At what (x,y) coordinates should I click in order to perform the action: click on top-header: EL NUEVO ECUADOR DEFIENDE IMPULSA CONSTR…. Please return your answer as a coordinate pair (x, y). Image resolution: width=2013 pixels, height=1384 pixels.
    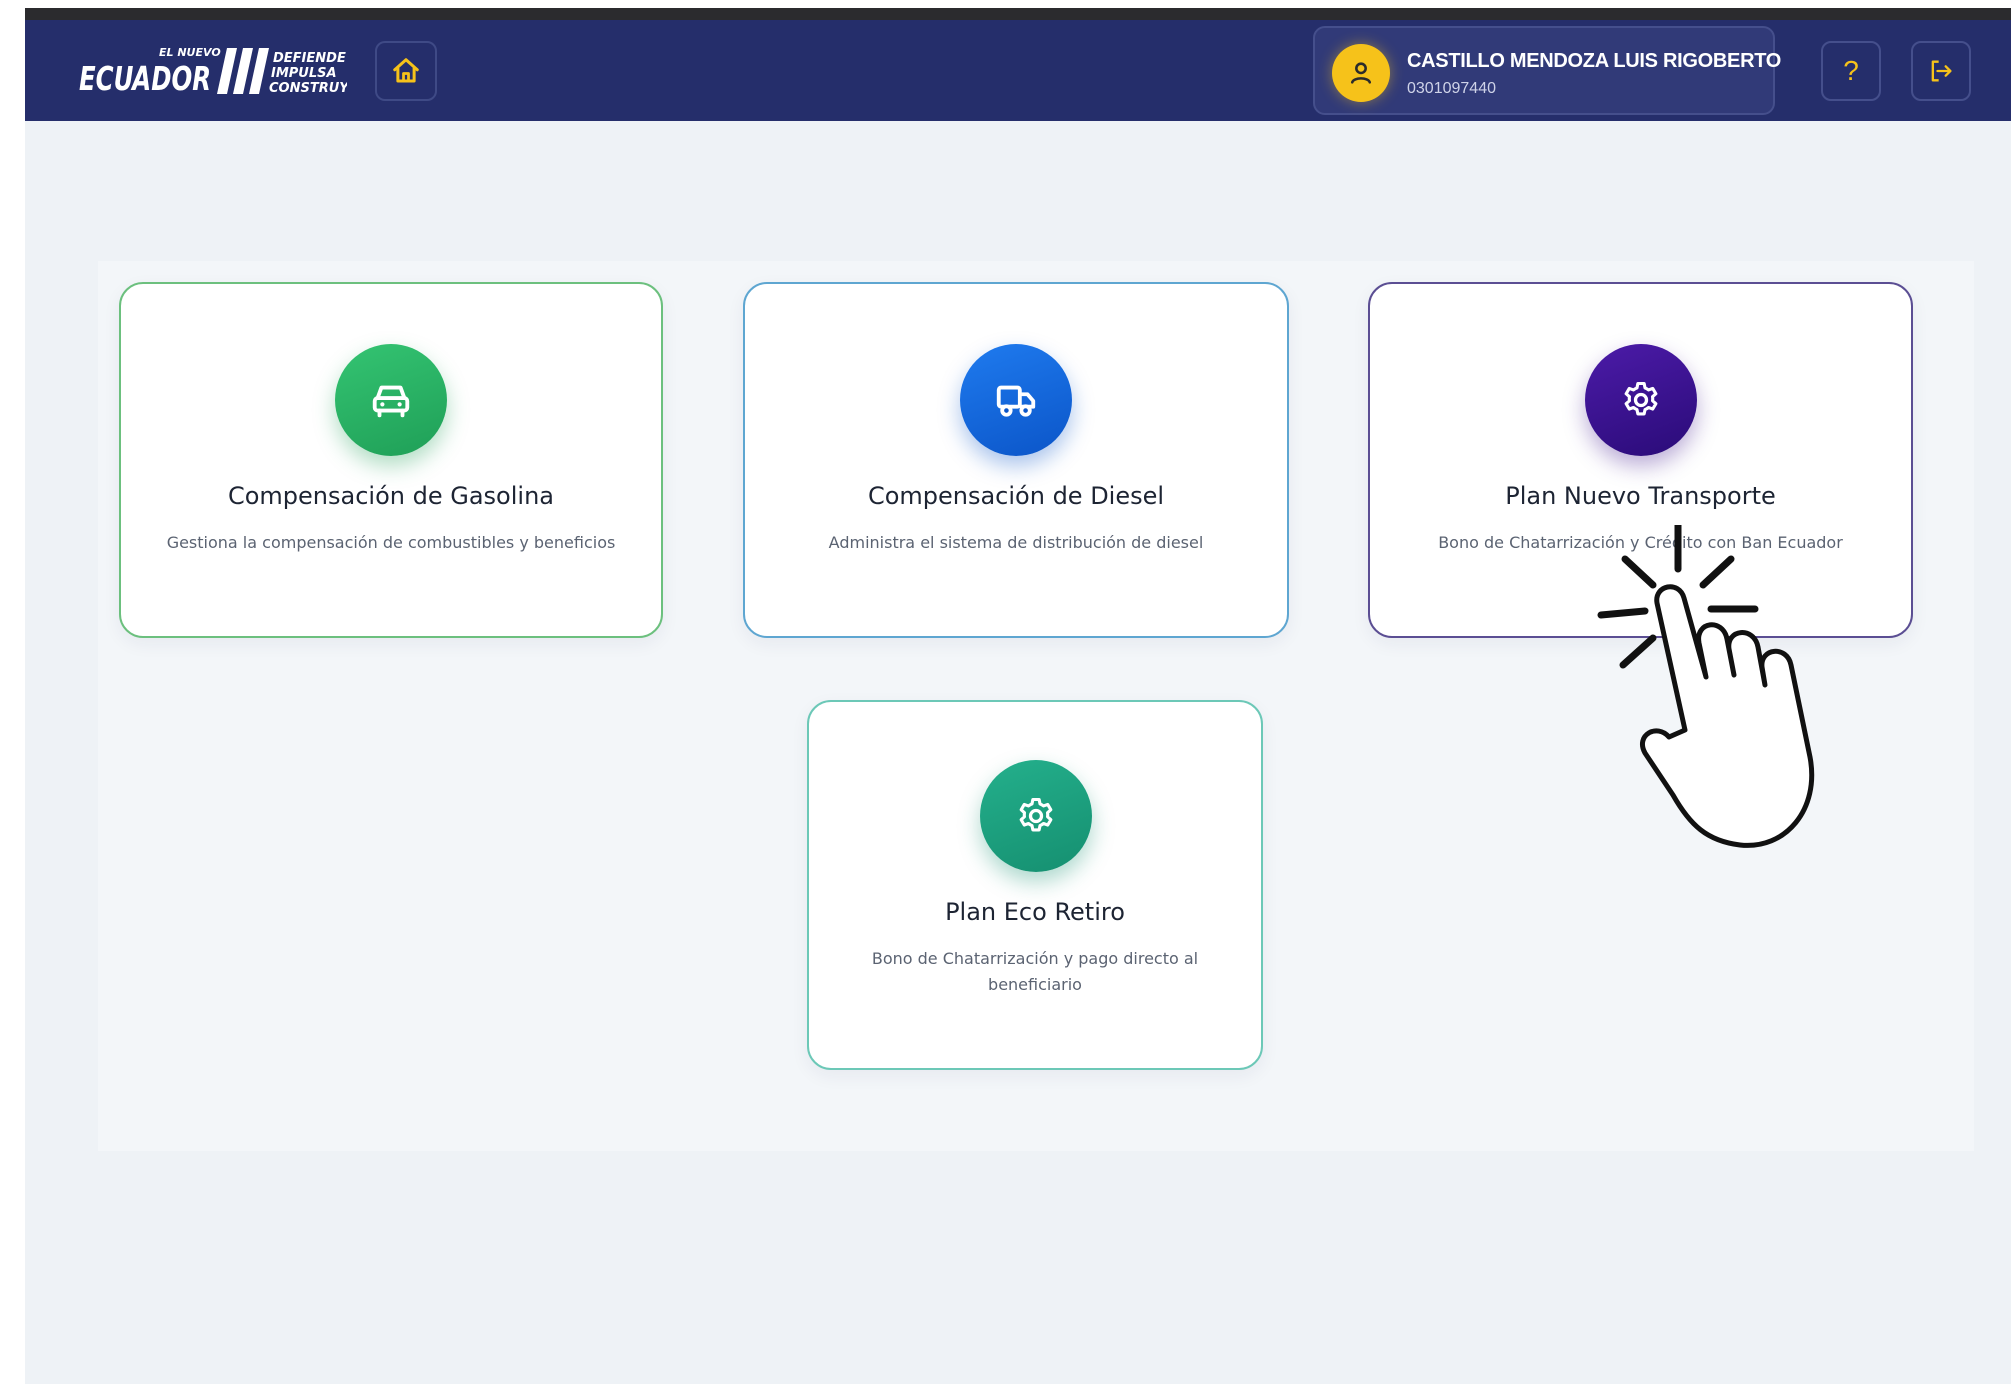
    Looking at the image, I should click on (1018, 70).